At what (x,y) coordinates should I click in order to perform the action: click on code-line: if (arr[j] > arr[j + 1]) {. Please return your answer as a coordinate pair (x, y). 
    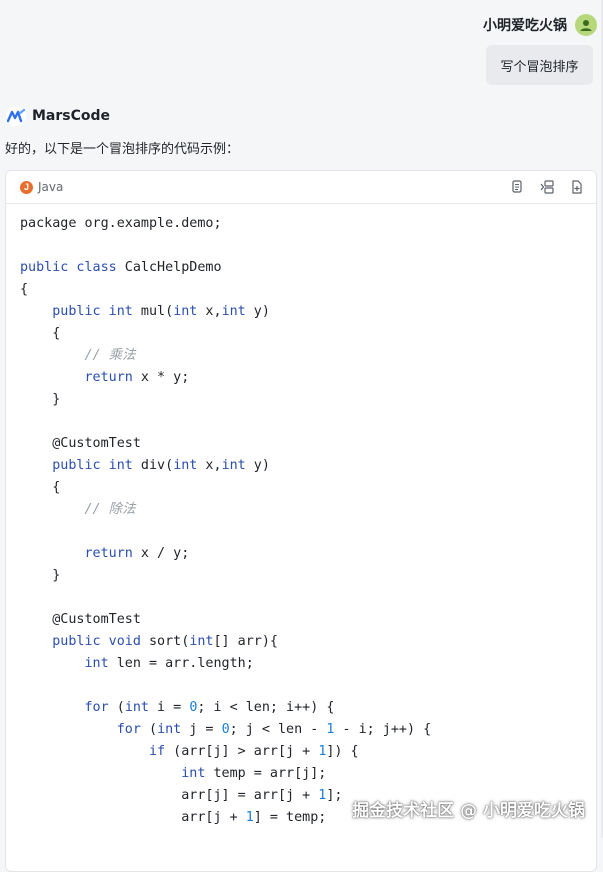
    Looking at the image, I should click on (308, 752).